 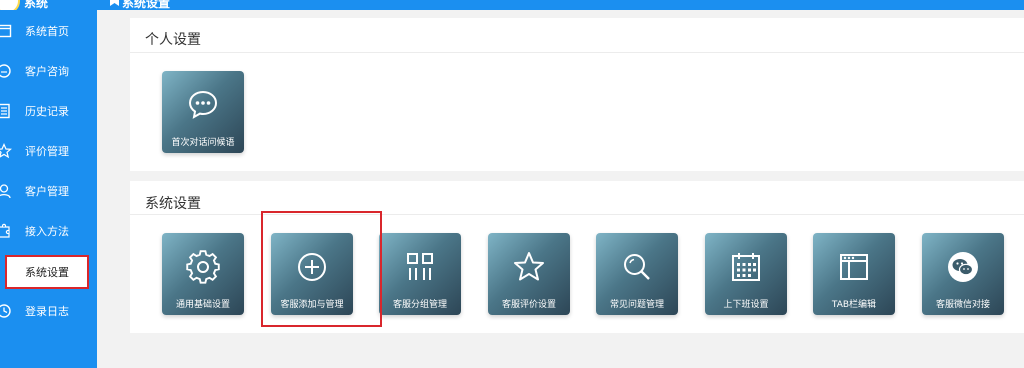 What do you see at coordinates (746, 305) in the screenshot?
I see `tile-label: 上下班设置` at bounding box center [746, 305].